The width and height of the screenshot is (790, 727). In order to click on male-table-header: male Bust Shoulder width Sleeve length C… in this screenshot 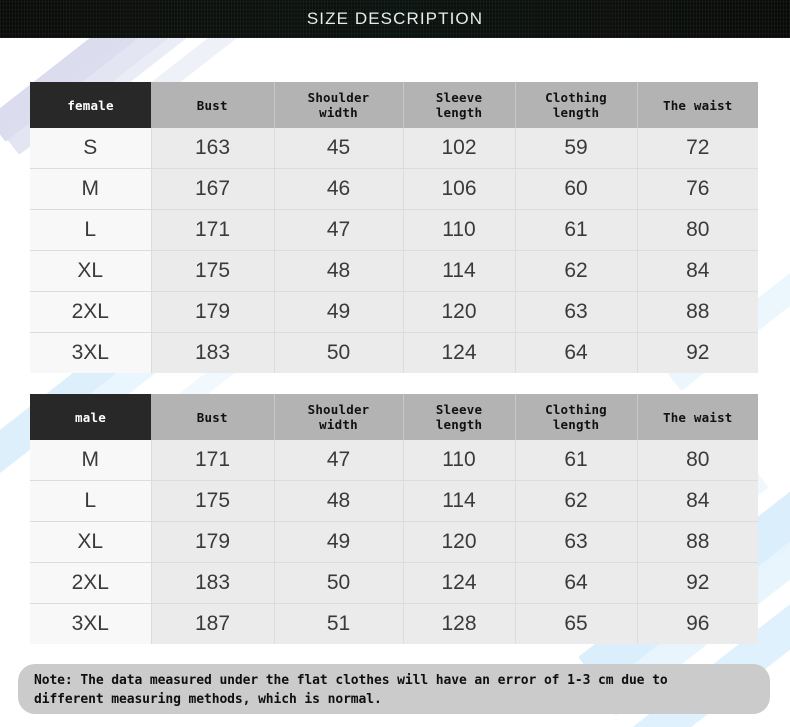, I will do `click(394, 417)`.